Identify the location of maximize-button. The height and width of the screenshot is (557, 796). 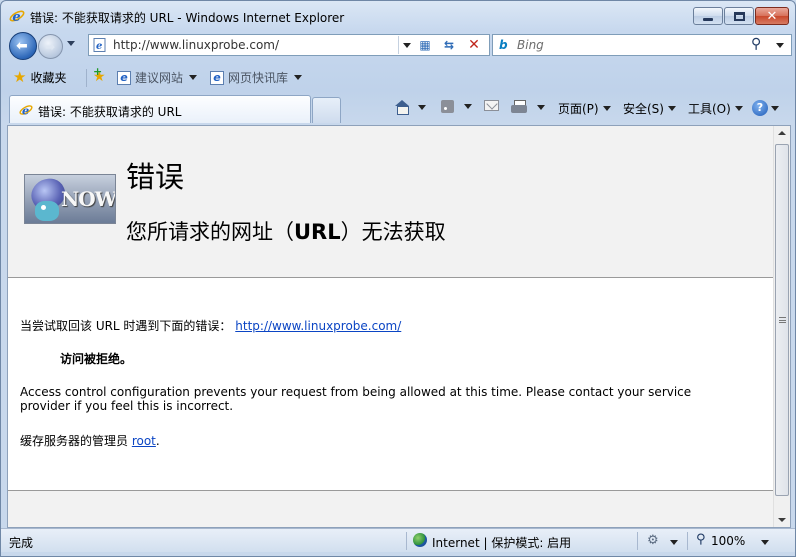
(739, 16).